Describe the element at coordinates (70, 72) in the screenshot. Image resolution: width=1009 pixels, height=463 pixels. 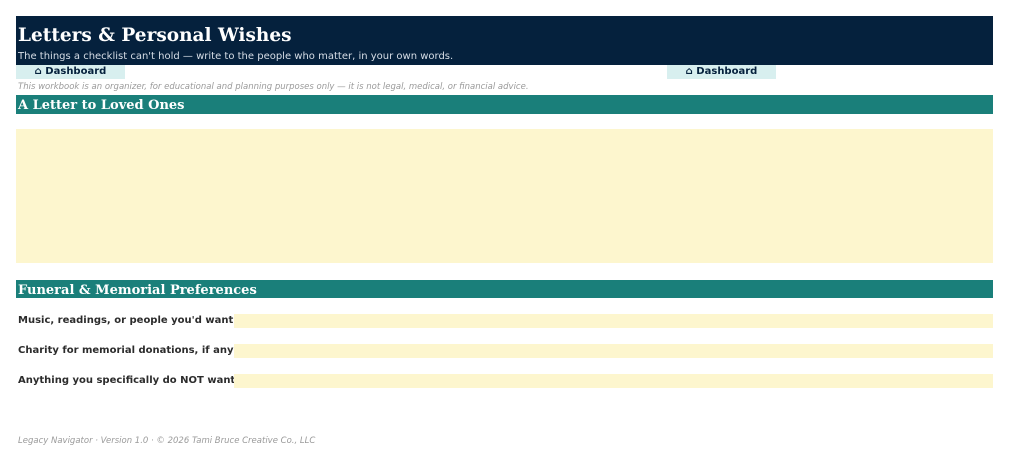
I see `dashboard-button: ⌂ Dashboard` at that location.